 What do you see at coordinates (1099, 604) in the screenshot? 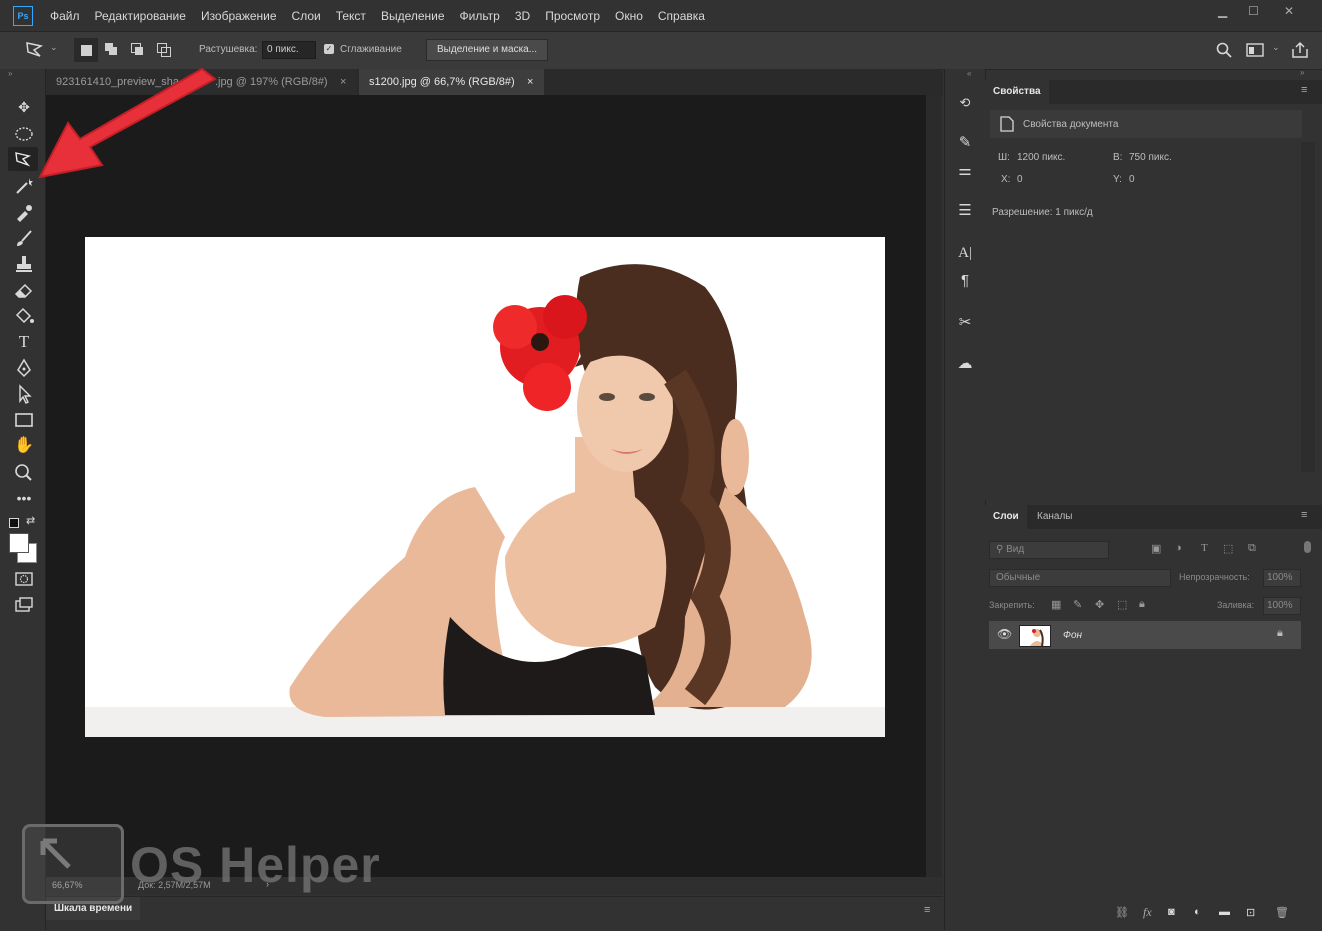
I see `lock-position-icon: ✥` at bounding box center [1099, 604].